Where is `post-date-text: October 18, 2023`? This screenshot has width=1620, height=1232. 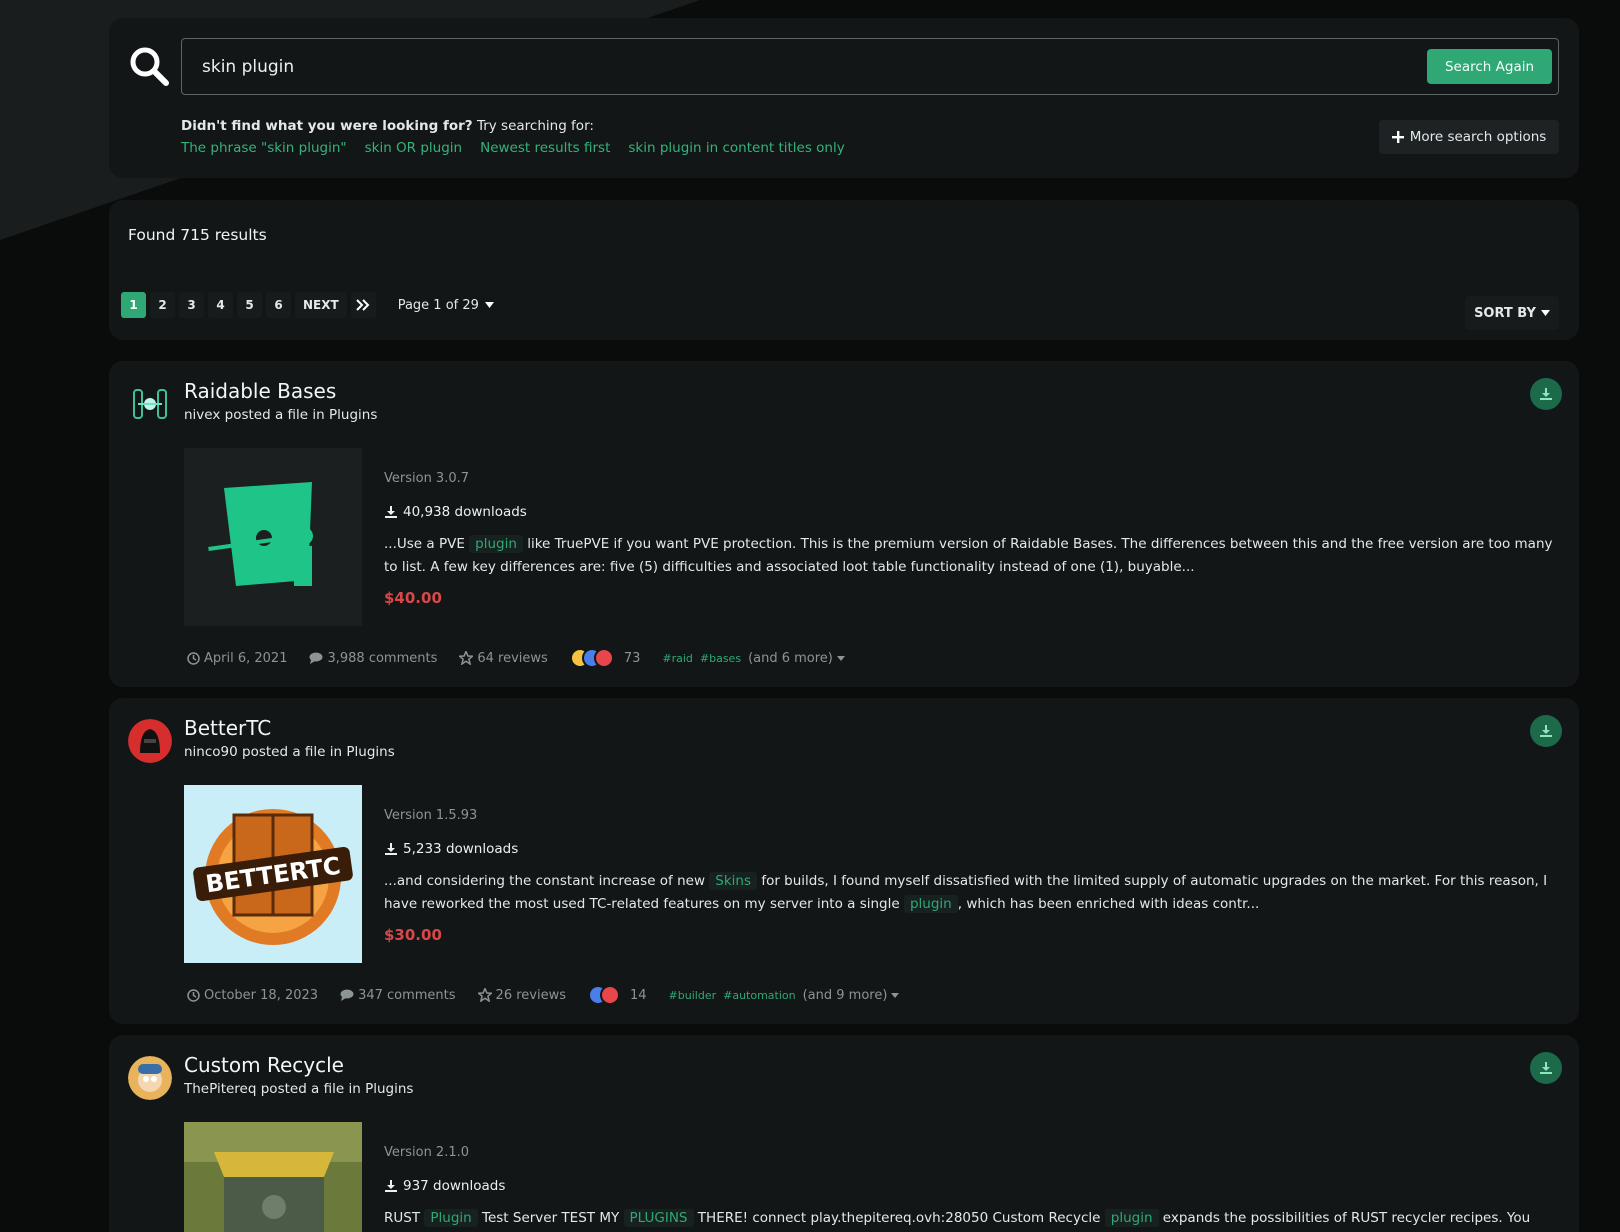 post-date-text: October 18, 2023 is located at coordinates (261, 995).